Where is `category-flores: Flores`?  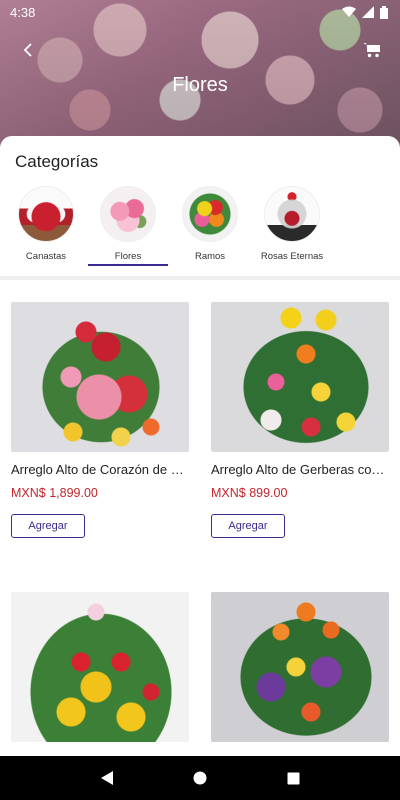
category-flores: Flores is located at coordinates (128, 226).